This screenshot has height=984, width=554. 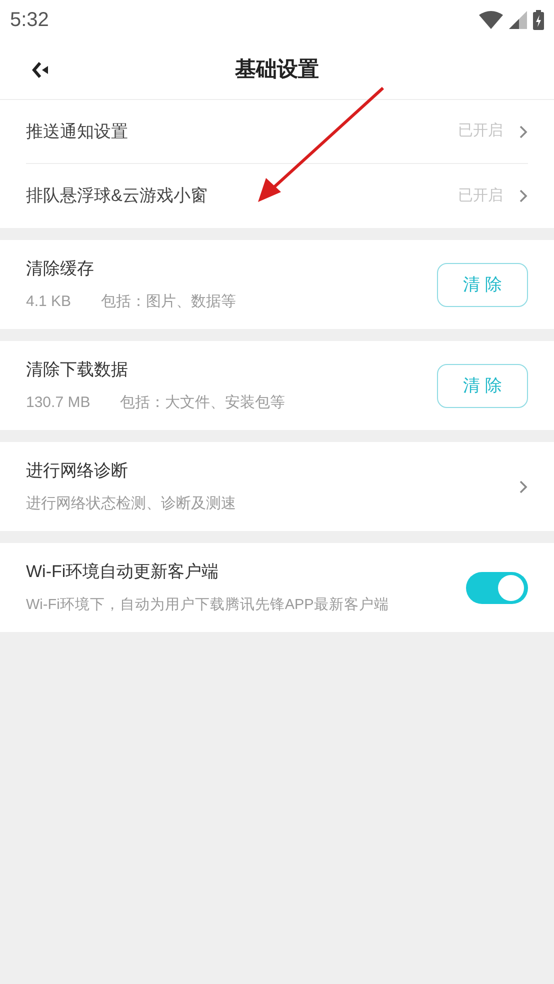 I want to click on setting-title: 推送通知设置, so click(x=77, y=131).